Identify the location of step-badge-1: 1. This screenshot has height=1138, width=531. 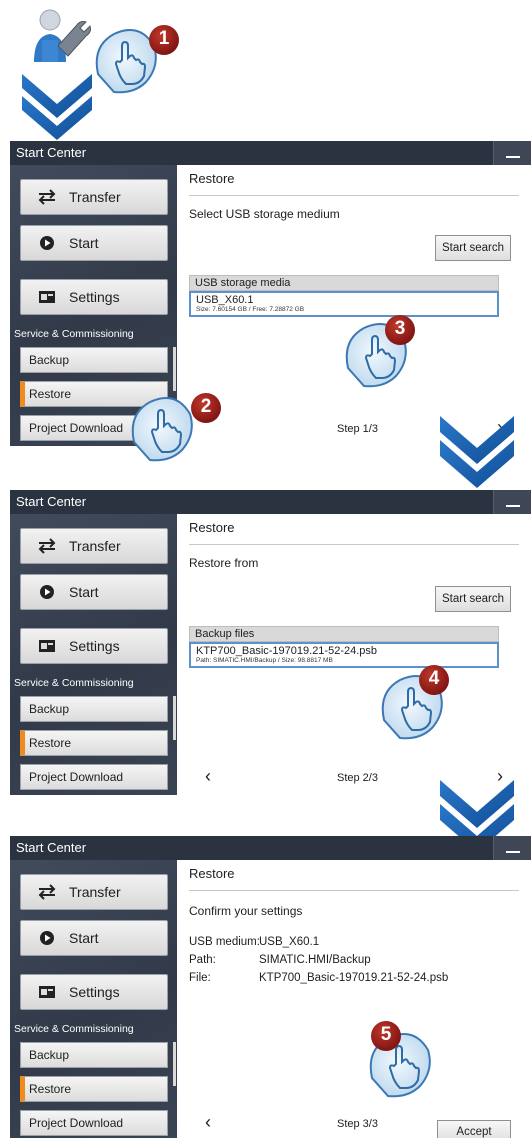
(164, 40).